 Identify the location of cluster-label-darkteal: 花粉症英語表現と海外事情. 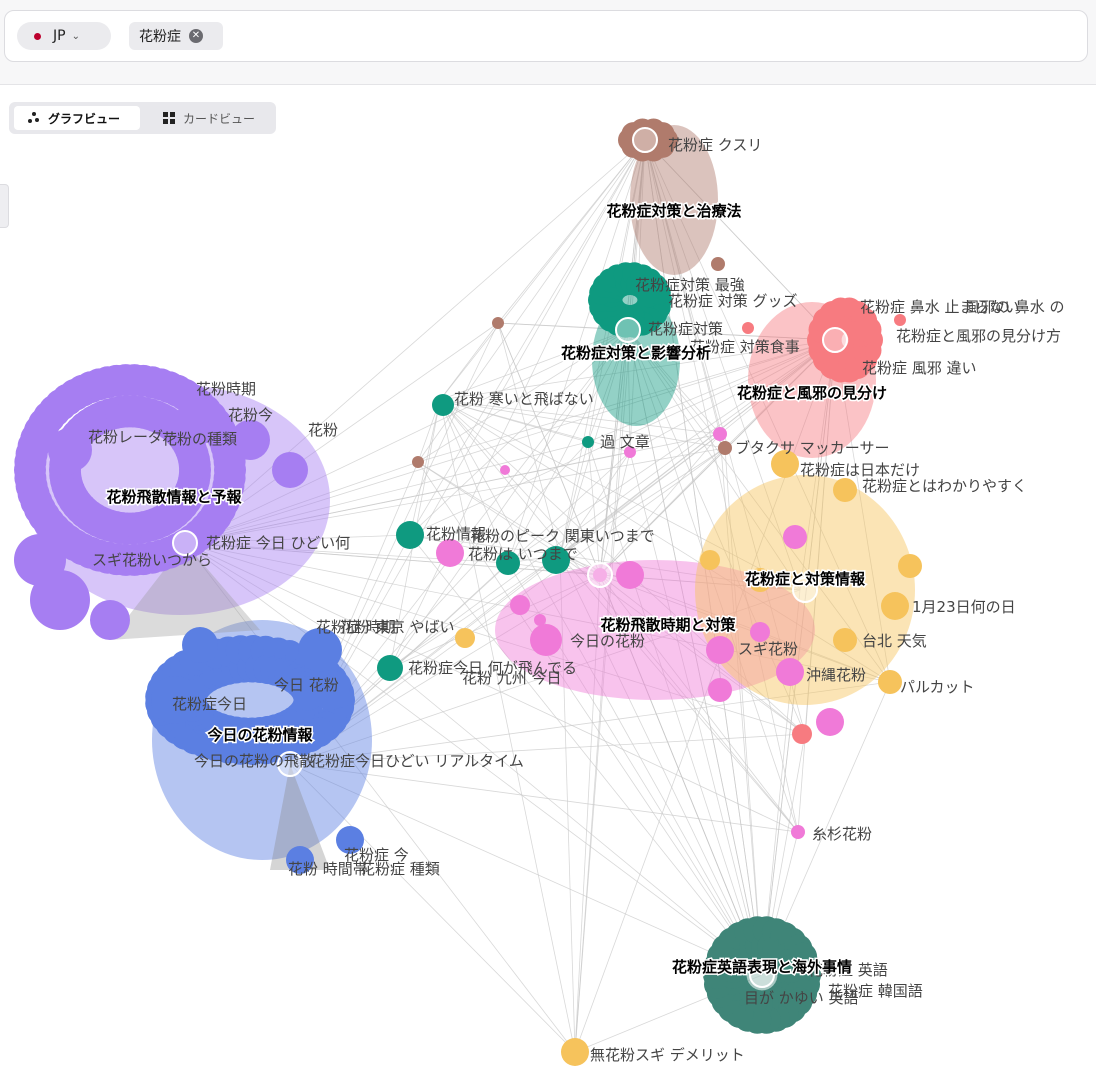
(761, 967).